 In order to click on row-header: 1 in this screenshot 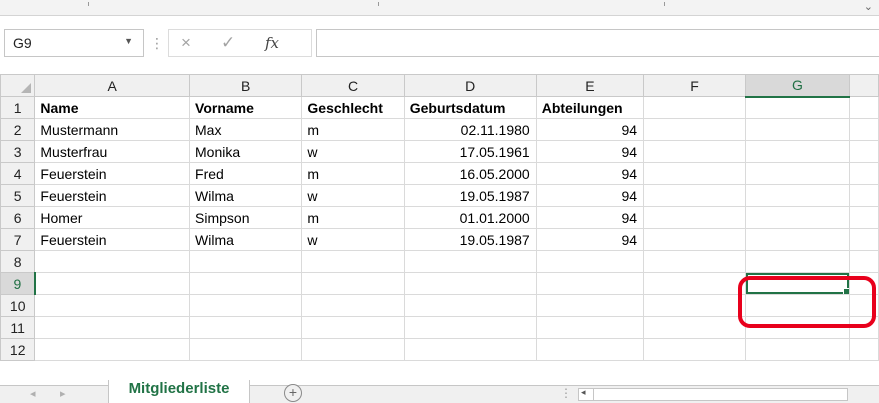, I will do `click(18, 107)`.